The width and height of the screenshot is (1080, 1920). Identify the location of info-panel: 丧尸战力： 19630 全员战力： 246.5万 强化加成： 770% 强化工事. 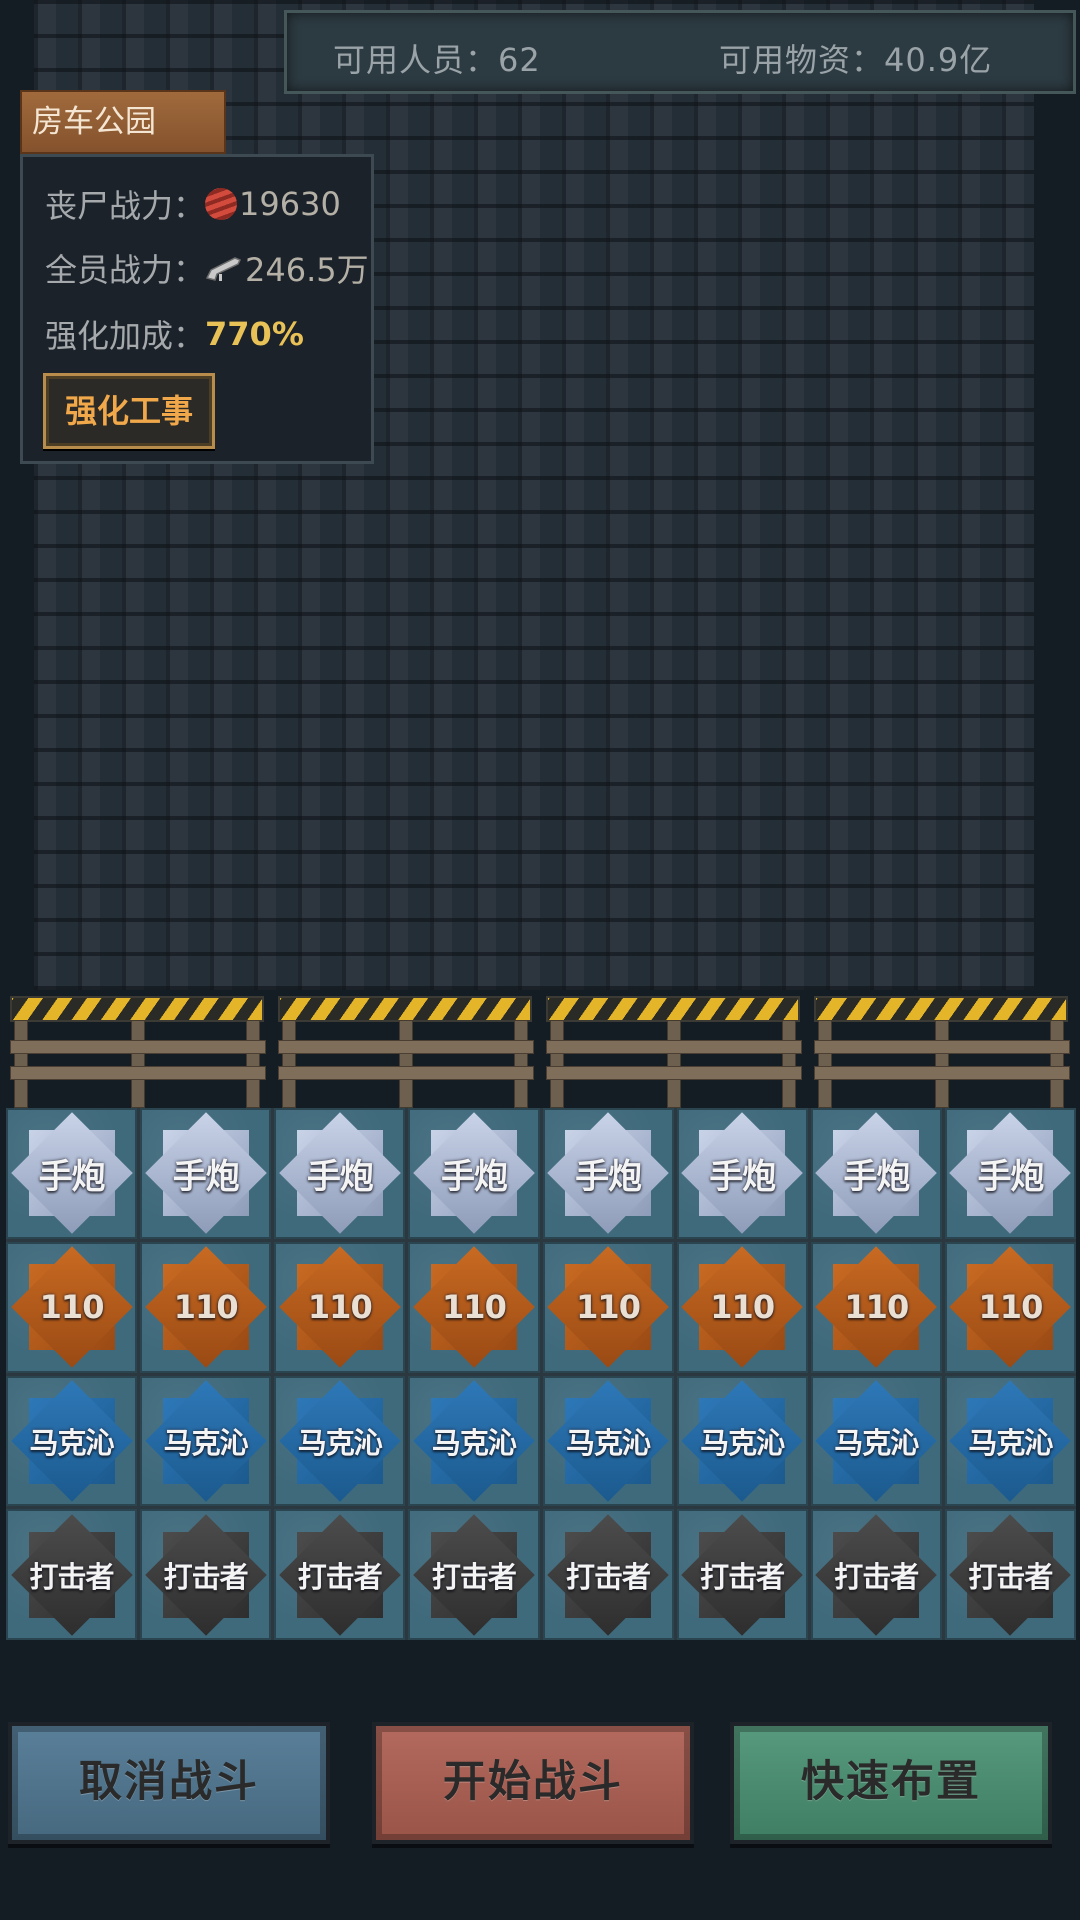
(197, 309).